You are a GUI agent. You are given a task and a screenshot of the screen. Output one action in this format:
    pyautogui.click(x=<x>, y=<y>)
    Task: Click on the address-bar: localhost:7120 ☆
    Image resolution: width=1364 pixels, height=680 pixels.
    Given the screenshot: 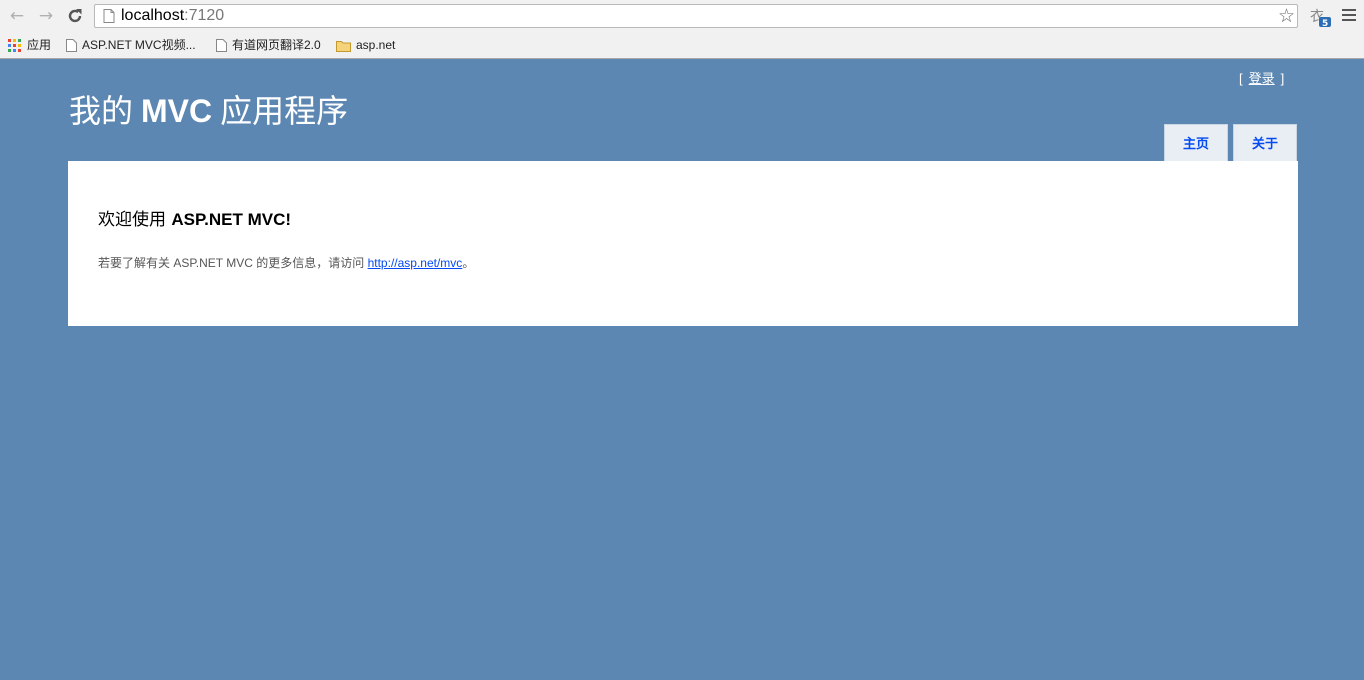 What is the action you would take?
    pyautogui.click(x=696, y=16)
    